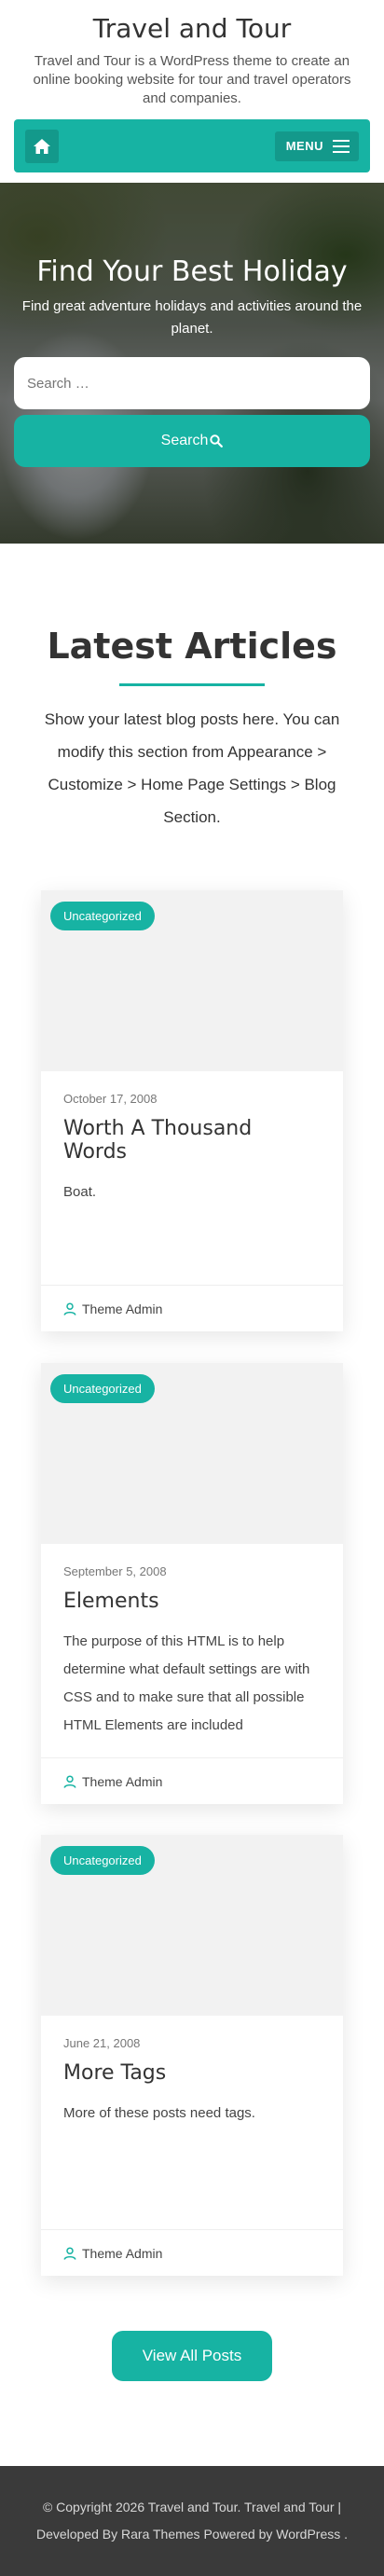 The height and width of the screenshot is (2576, 384). Describe the element at coordinates (159, 2113) in the screenshot. I see `post-excerpt: More of these posts need tags.` at that location.